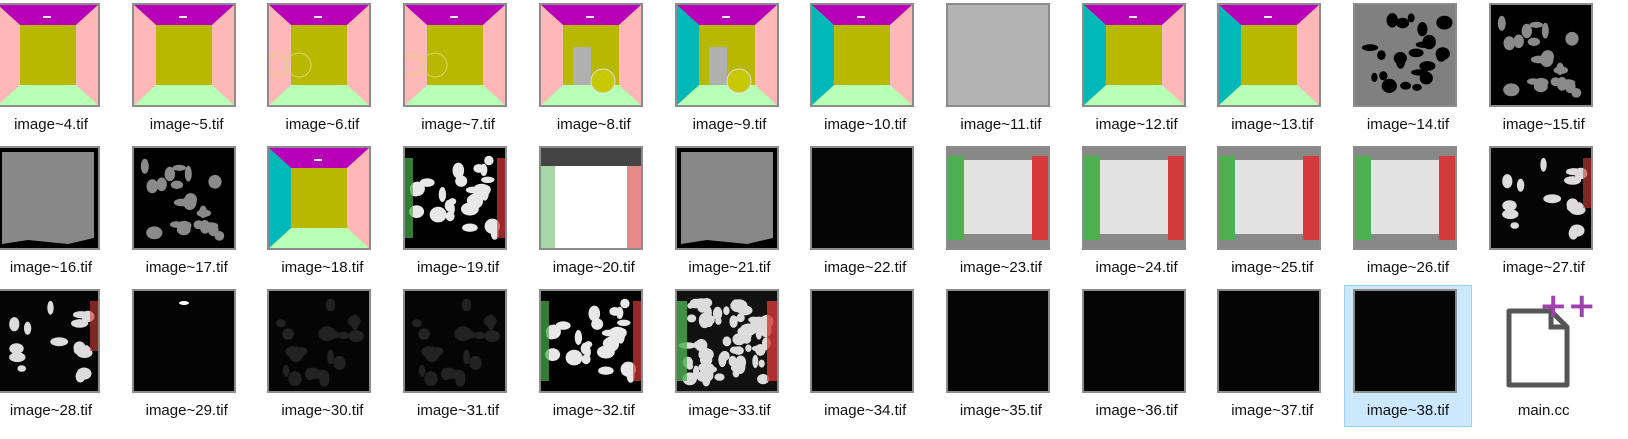  Describe the element at coordinates (865, 410) in the screenshot. I see `file-name-label: image~34.tif` at that location.